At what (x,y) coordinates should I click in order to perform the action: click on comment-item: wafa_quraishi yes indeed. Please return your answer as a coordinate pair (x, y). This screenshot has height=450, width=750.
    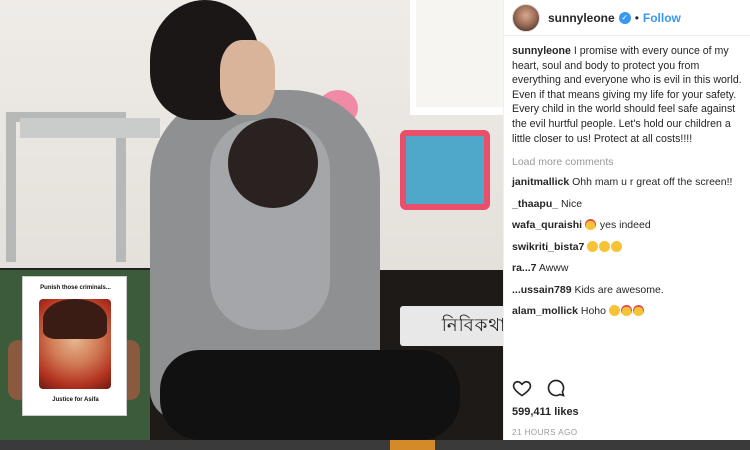
    Looking at the image, I should click on (627, 226).